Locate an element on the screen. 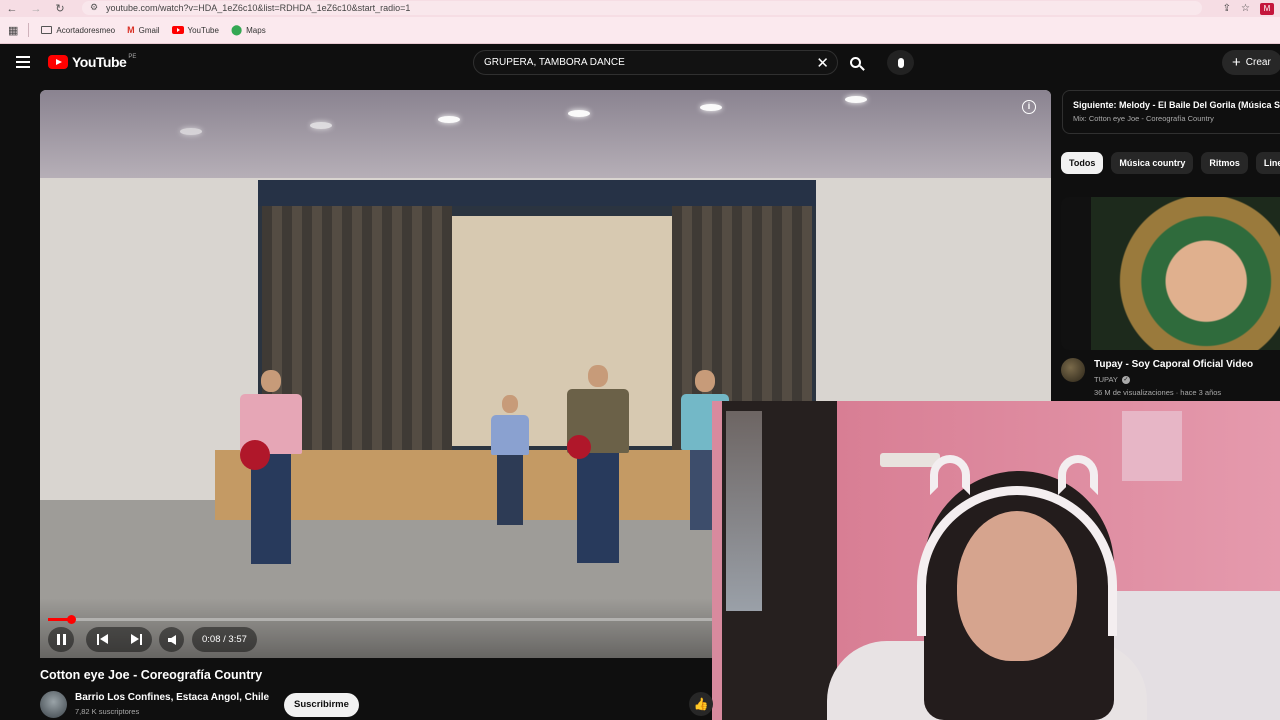  playlist-nav is located at coordinates (119, 639).